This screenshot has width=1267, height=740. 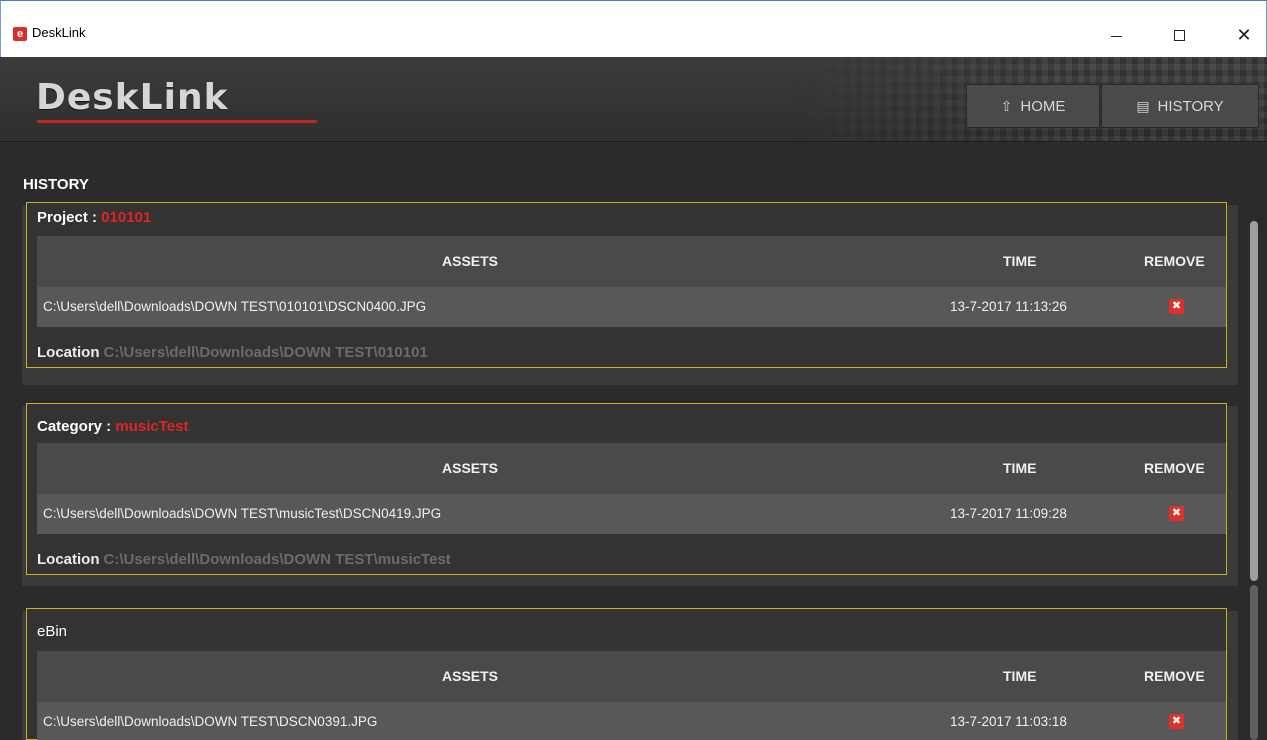 What do you see at coordinates (1006, 105) in the screenshot?
I see `home-icon: ⇧` at bounding box center [1006, 105].